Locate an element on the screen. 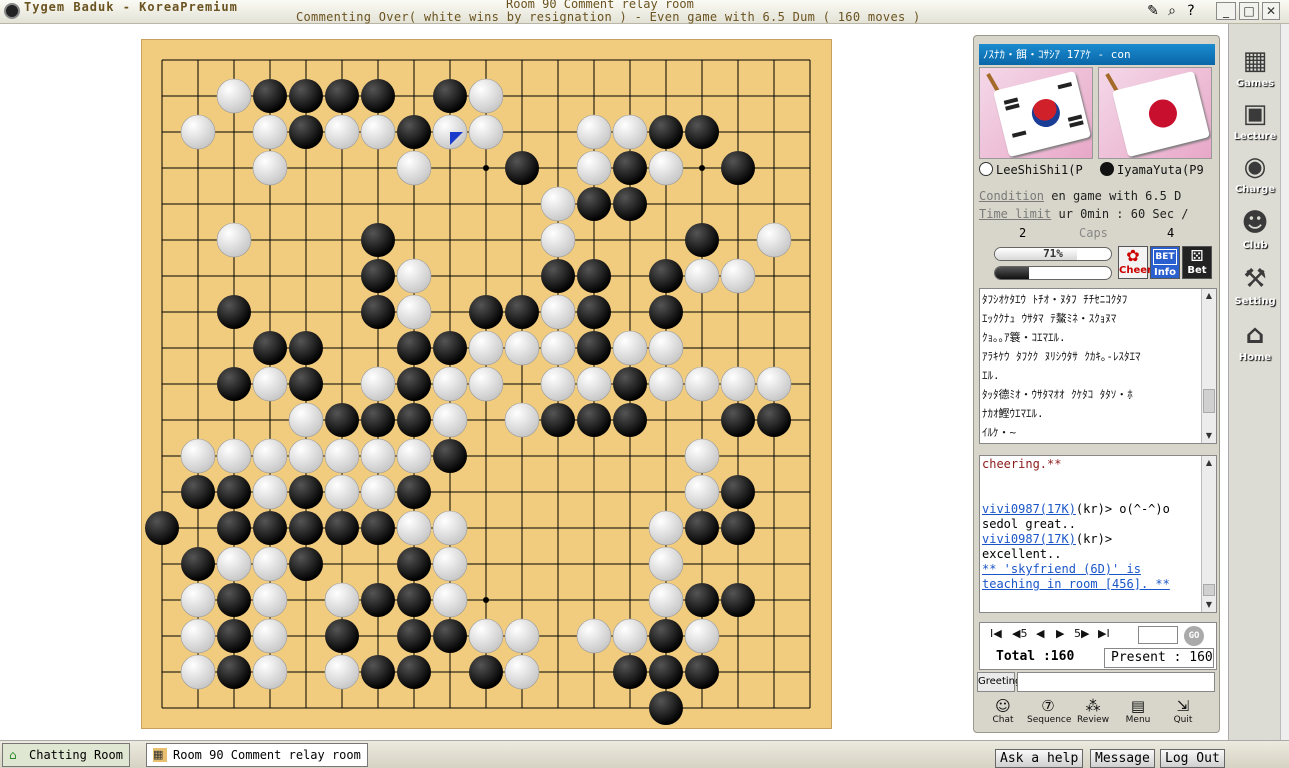 This screenshot has height=768, width=1289. chat-line: vivi0987(17K)(kr)> is located at coordinates (1091, 539).